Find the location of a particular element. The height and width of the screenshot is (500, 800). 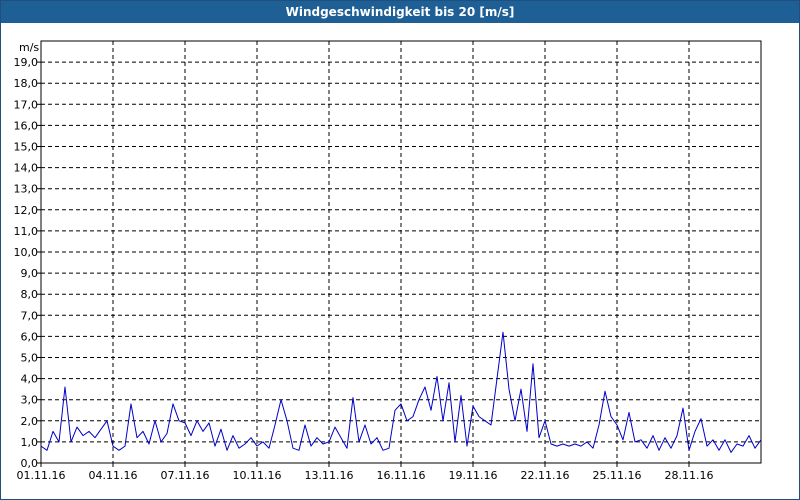

y-tick-label: 2,0 is located at coordinates (30, 421).